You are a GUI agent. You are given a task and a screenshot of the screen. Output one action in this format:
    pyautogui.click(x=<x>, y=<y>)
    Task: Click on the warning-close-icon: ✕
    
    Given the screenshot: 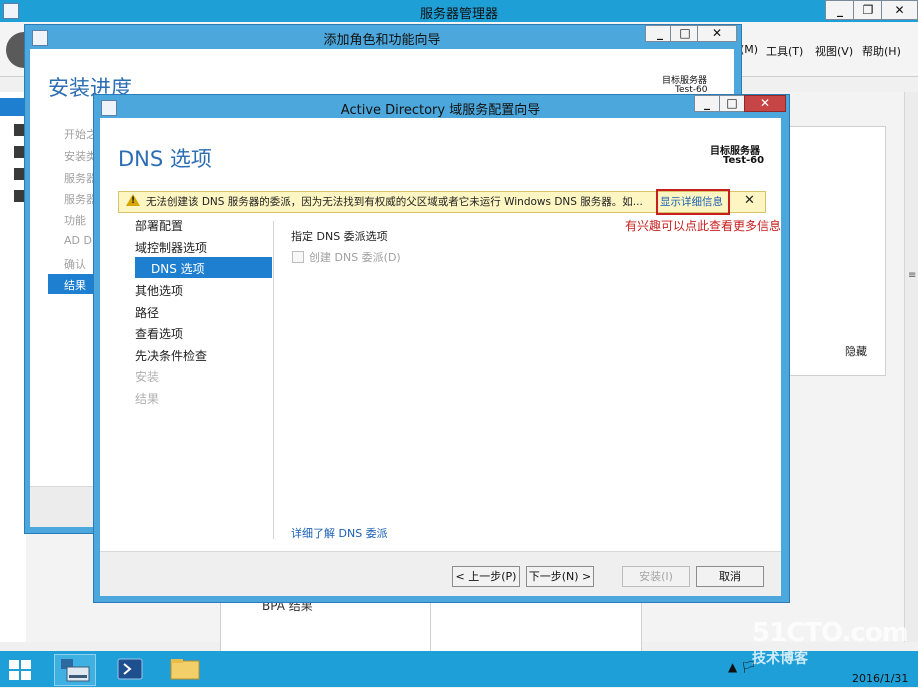 What is the action you would take?
    pyautogui.click(x=749, y=200)
    